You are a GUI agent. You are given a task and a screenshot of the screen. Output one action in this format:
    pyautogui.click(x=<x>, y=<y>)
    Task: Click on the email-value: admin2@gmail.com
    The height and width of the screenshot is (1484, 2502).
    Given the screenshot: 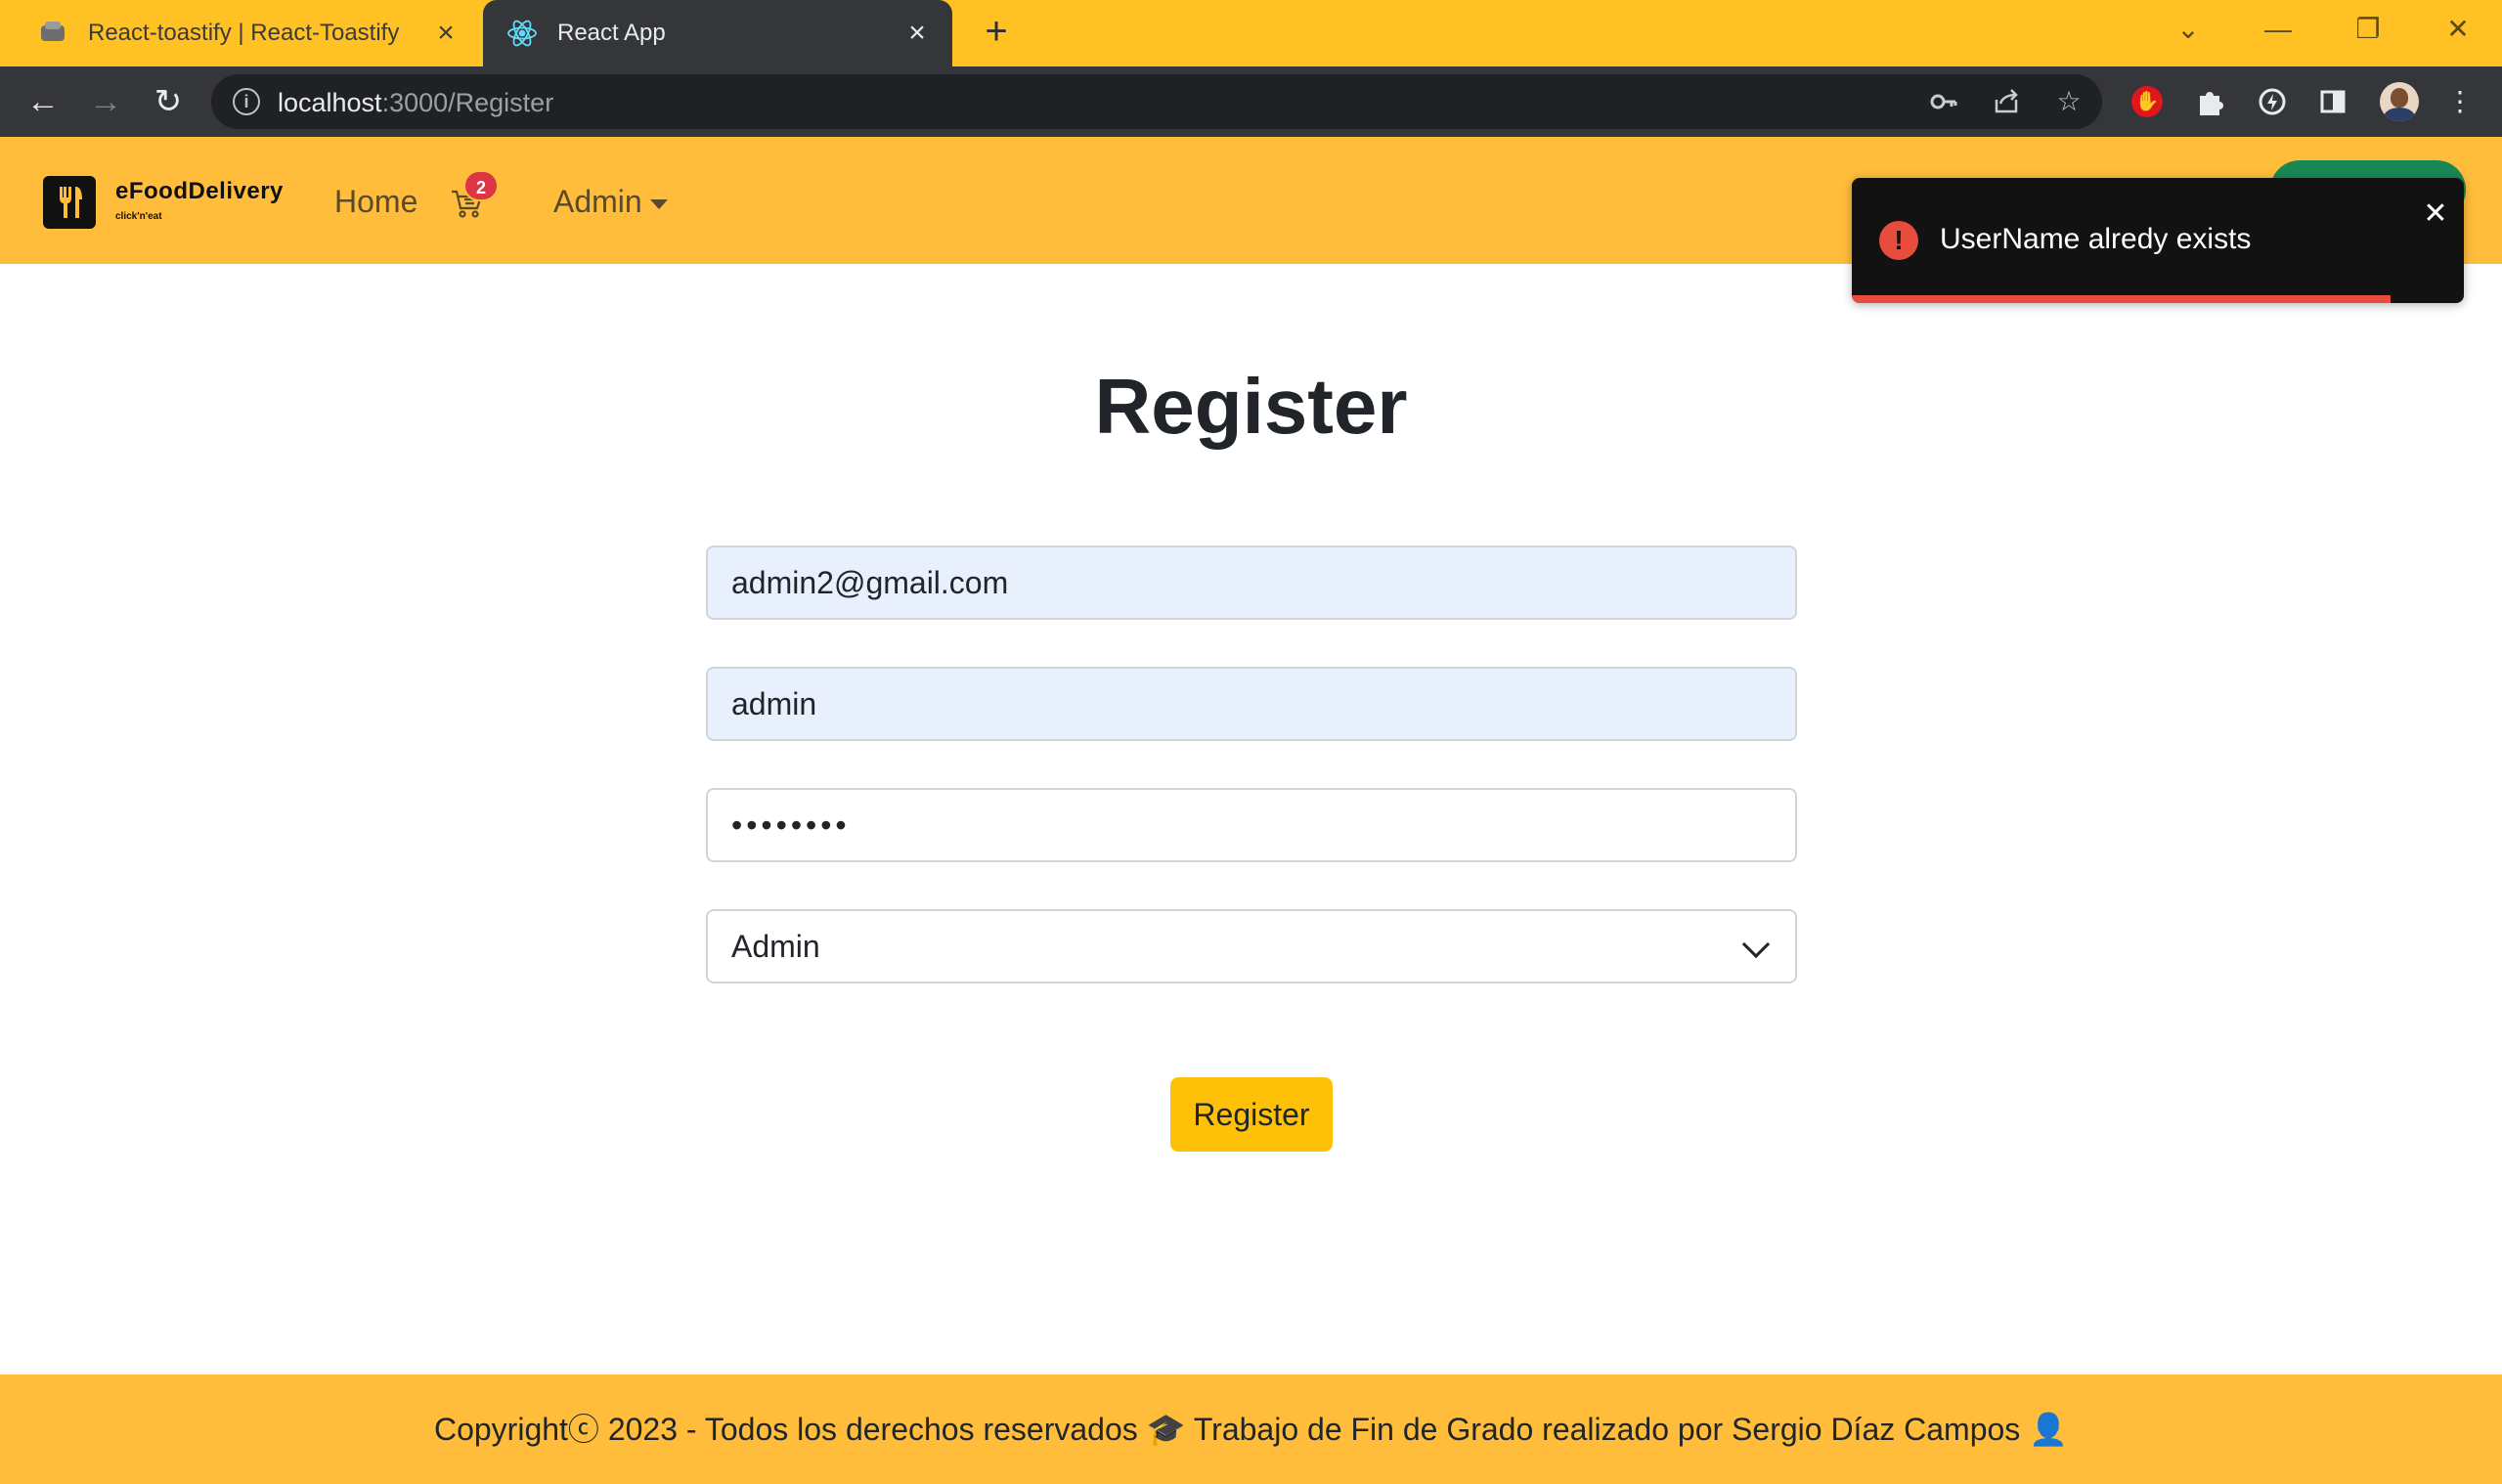 What is the action you would take?
    pyautogui.click(x=870, y=582)
    